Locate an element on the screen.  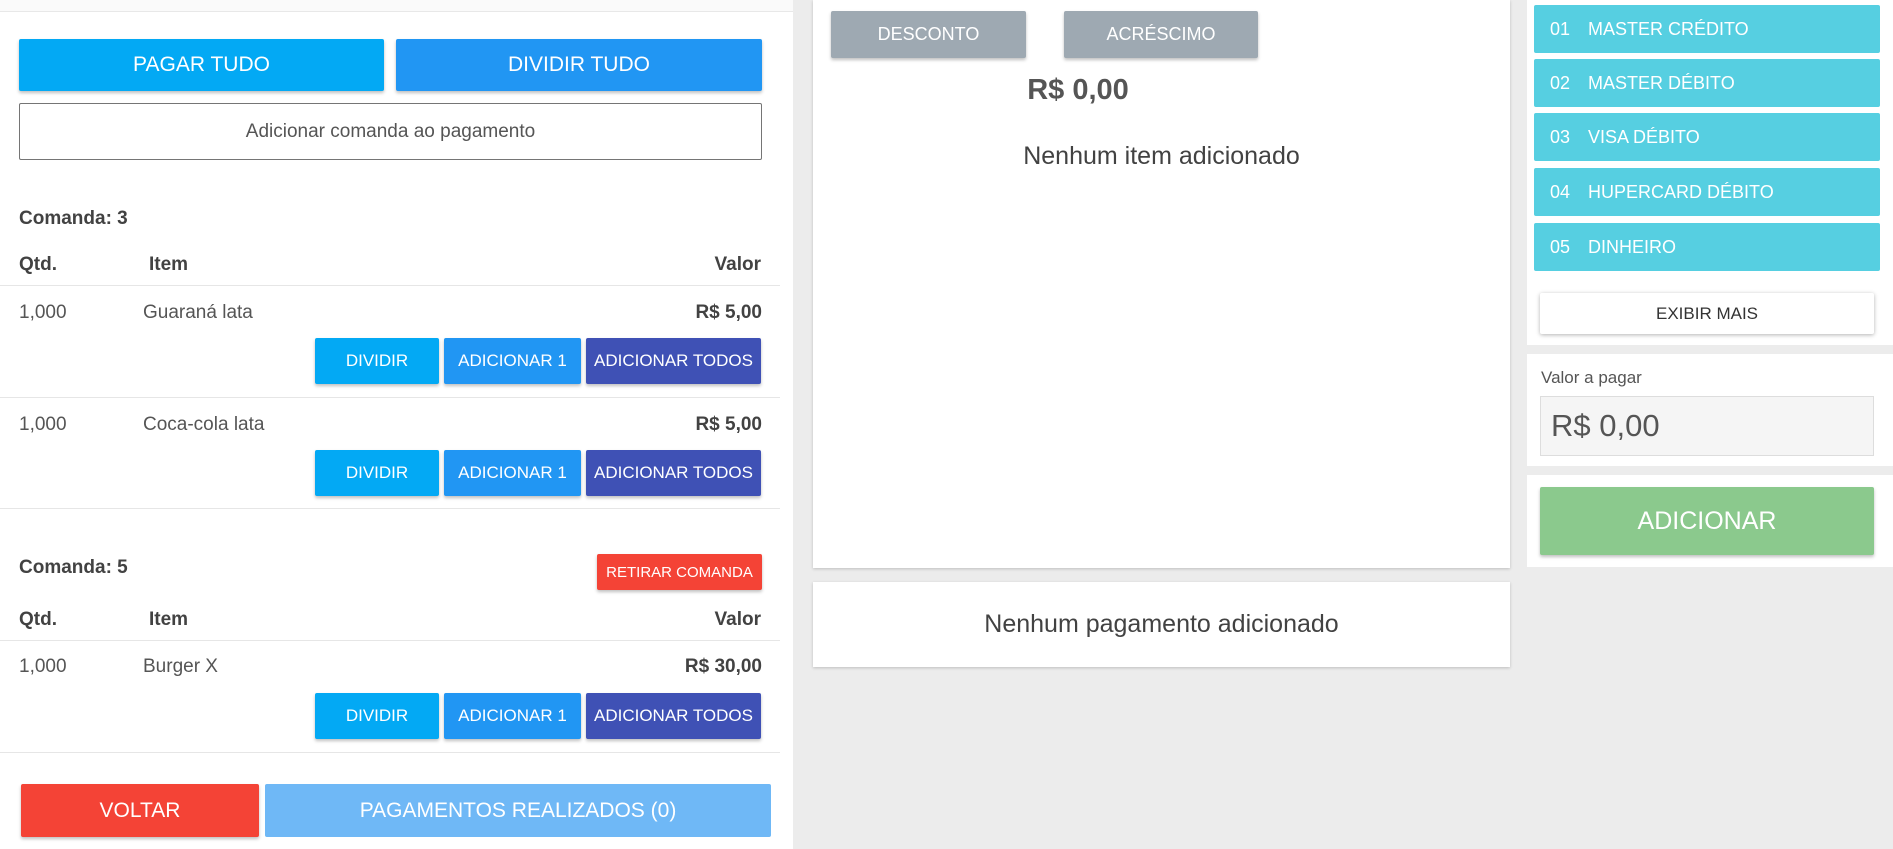
payment-method-dinheiro: 05 DINHEIRO is located at coordinates (1707, 247).